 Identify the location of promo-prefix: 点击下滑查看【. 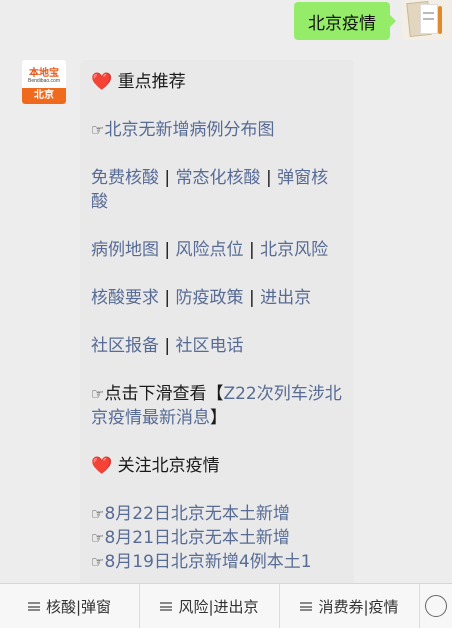
(164, 394).